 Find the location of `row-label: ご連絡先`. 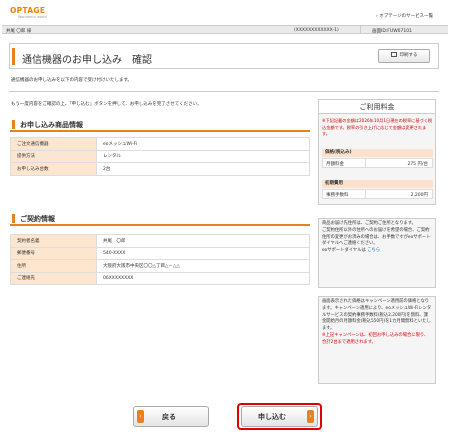

row-label: ご連絡先 is located at coordinates (53, 278).